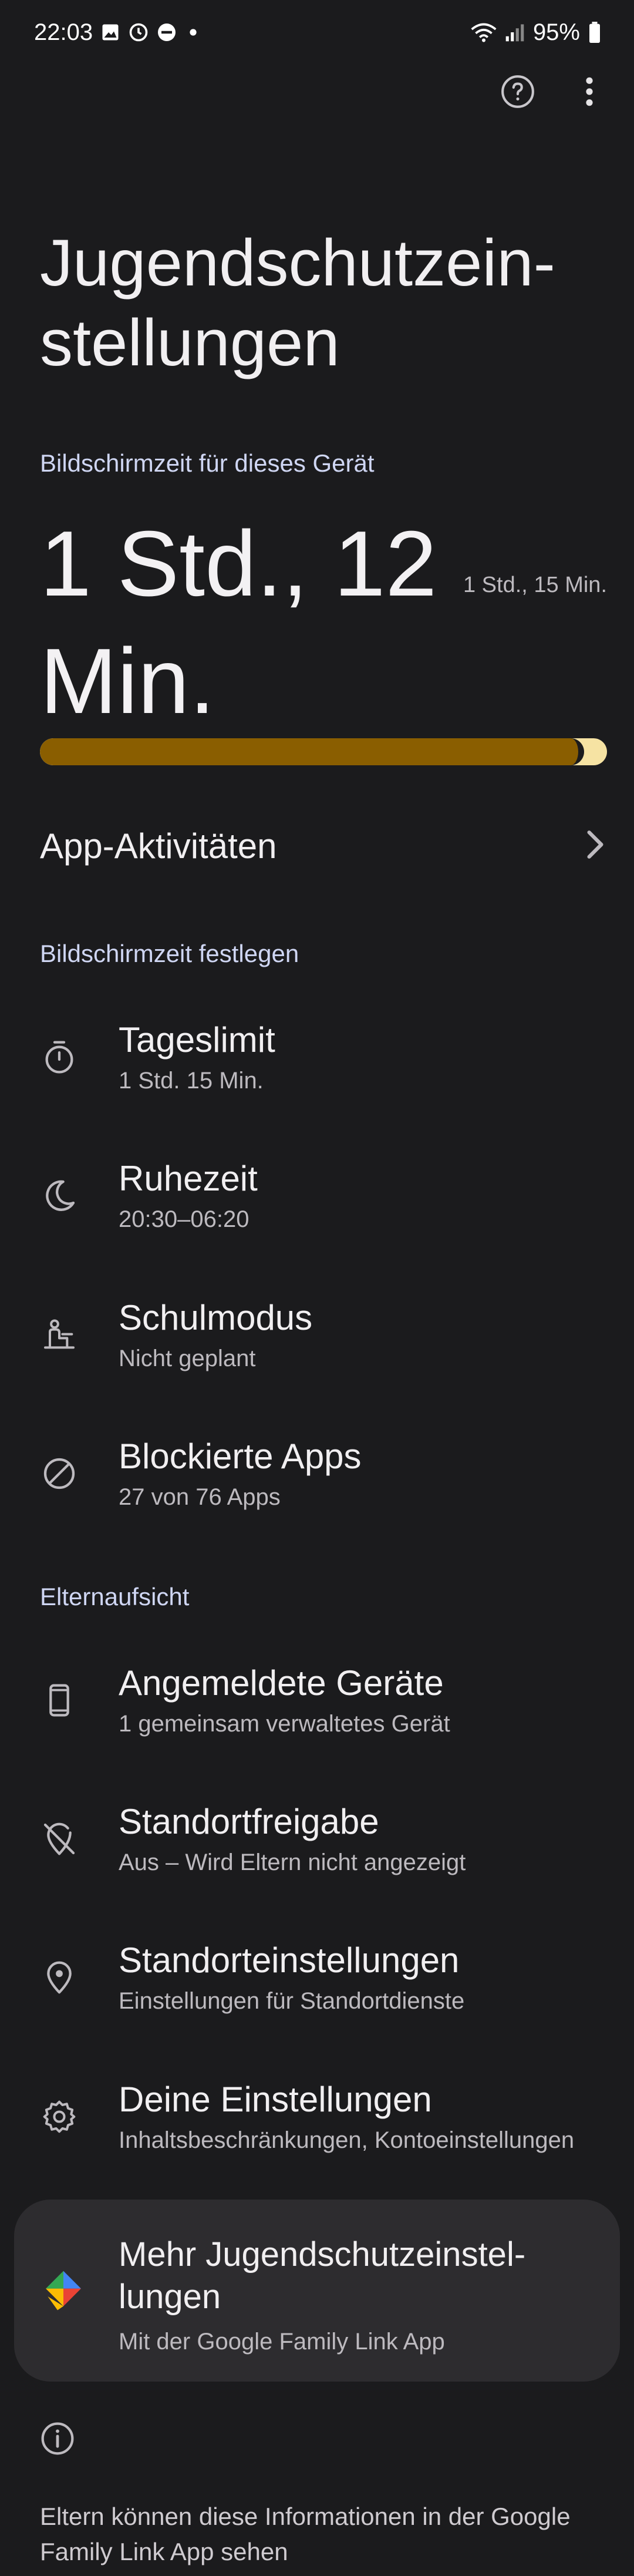 The image size is (634, 2576). What do you see at coordinates (535, 585) in the screenshot?
I see `screen-time-limit: 1 Std., 15 Min.` at bounding box center [535, 585].